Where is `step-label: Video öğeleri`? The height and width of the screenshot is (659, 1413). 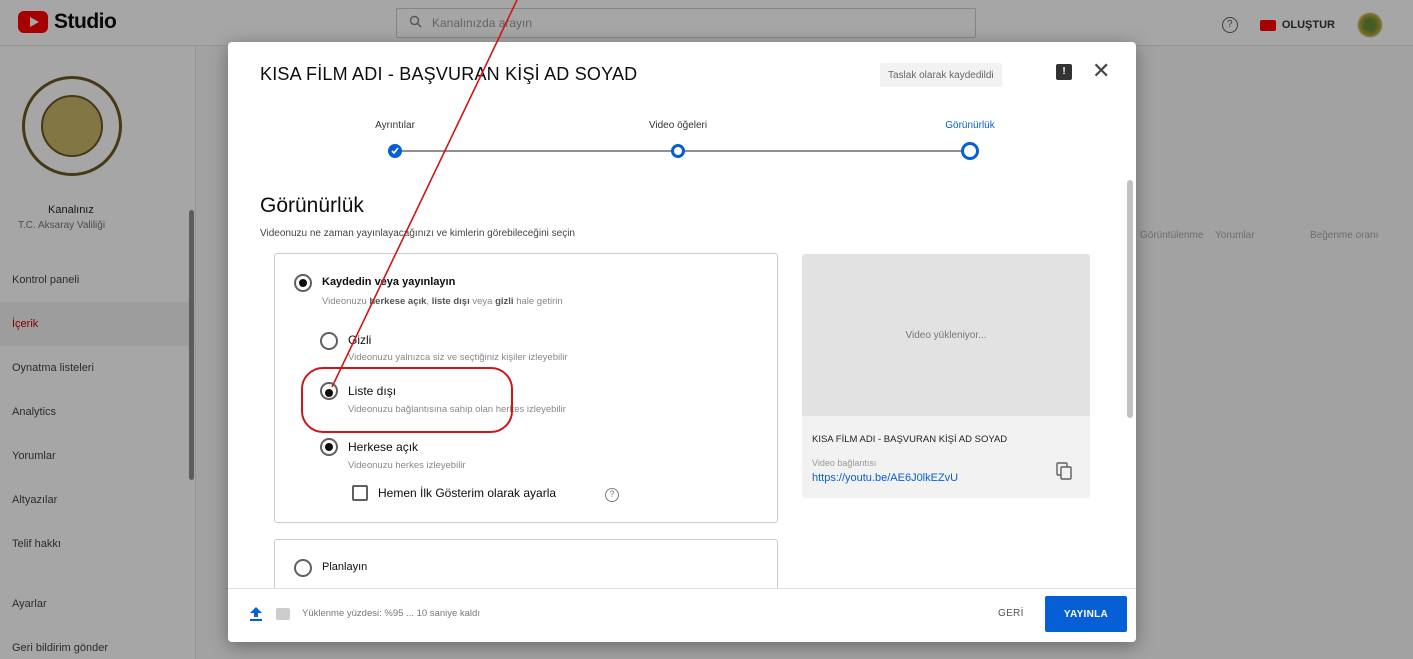
step-label: Video öğeleri is located at coordinates (678, 125).